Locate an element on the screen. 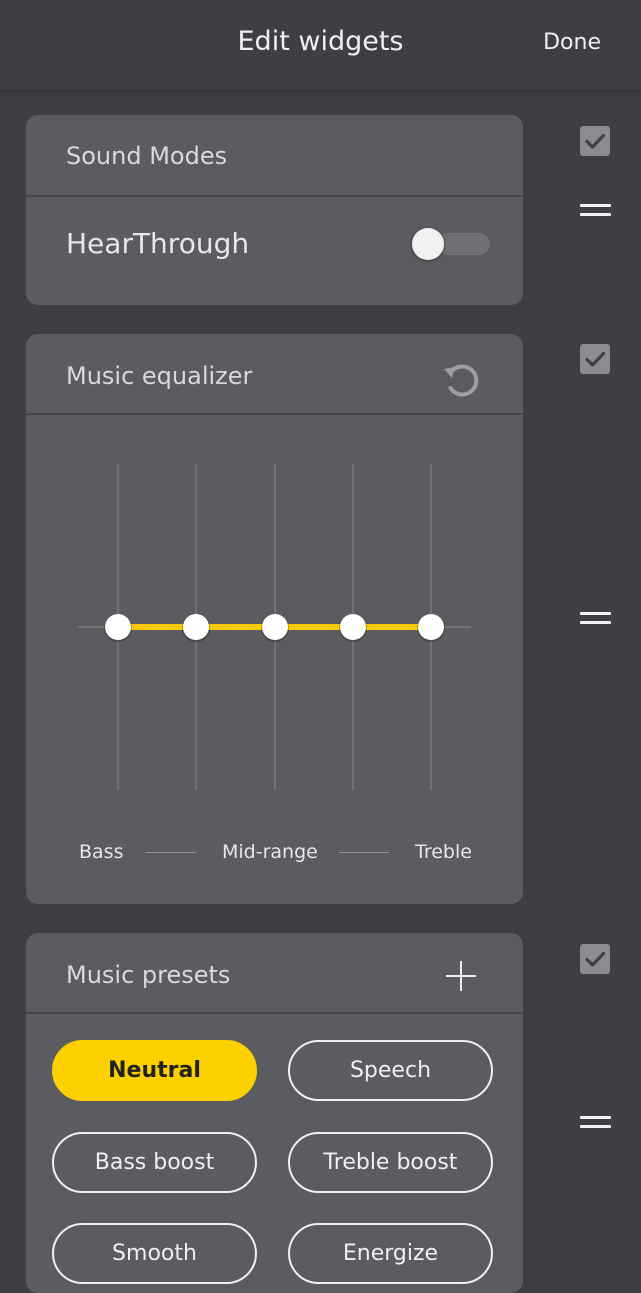 The width and height of the screenshot is (641, 1293). presets-header: Music presets is located at coordinates (274, 973).